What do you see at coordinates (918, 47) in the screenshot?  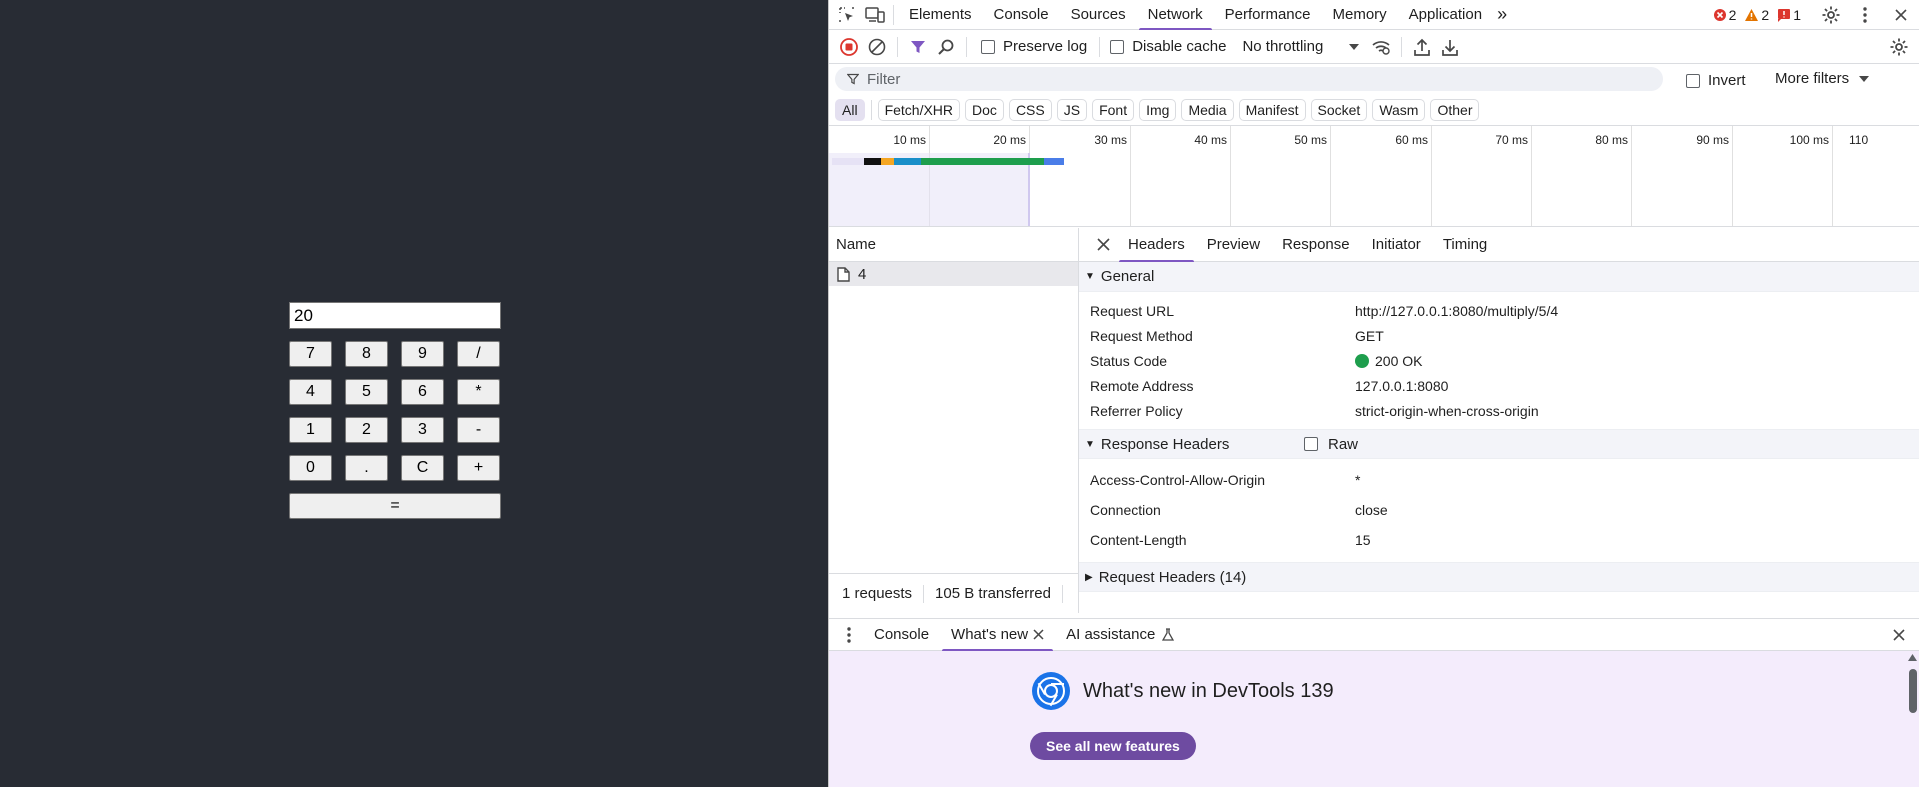 I see `filter-funnel-icon` at bounding box center [918, 47].